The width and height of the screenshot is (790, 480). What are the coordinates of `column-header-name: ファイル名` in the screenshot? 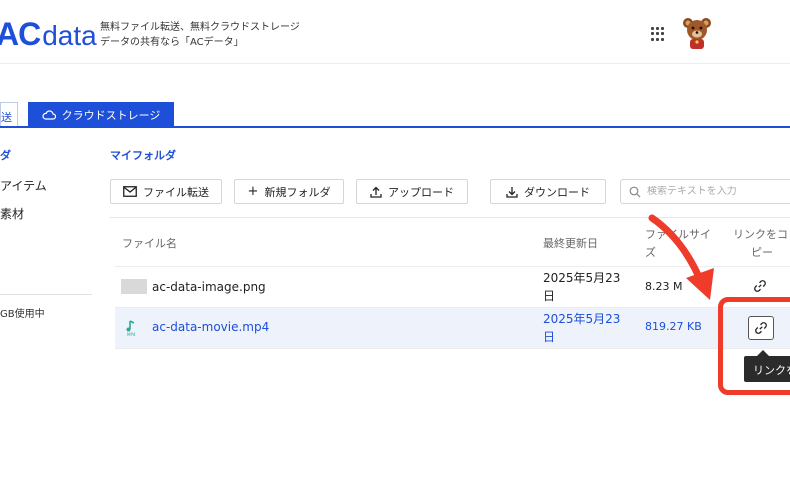 It's located at (149, 244).